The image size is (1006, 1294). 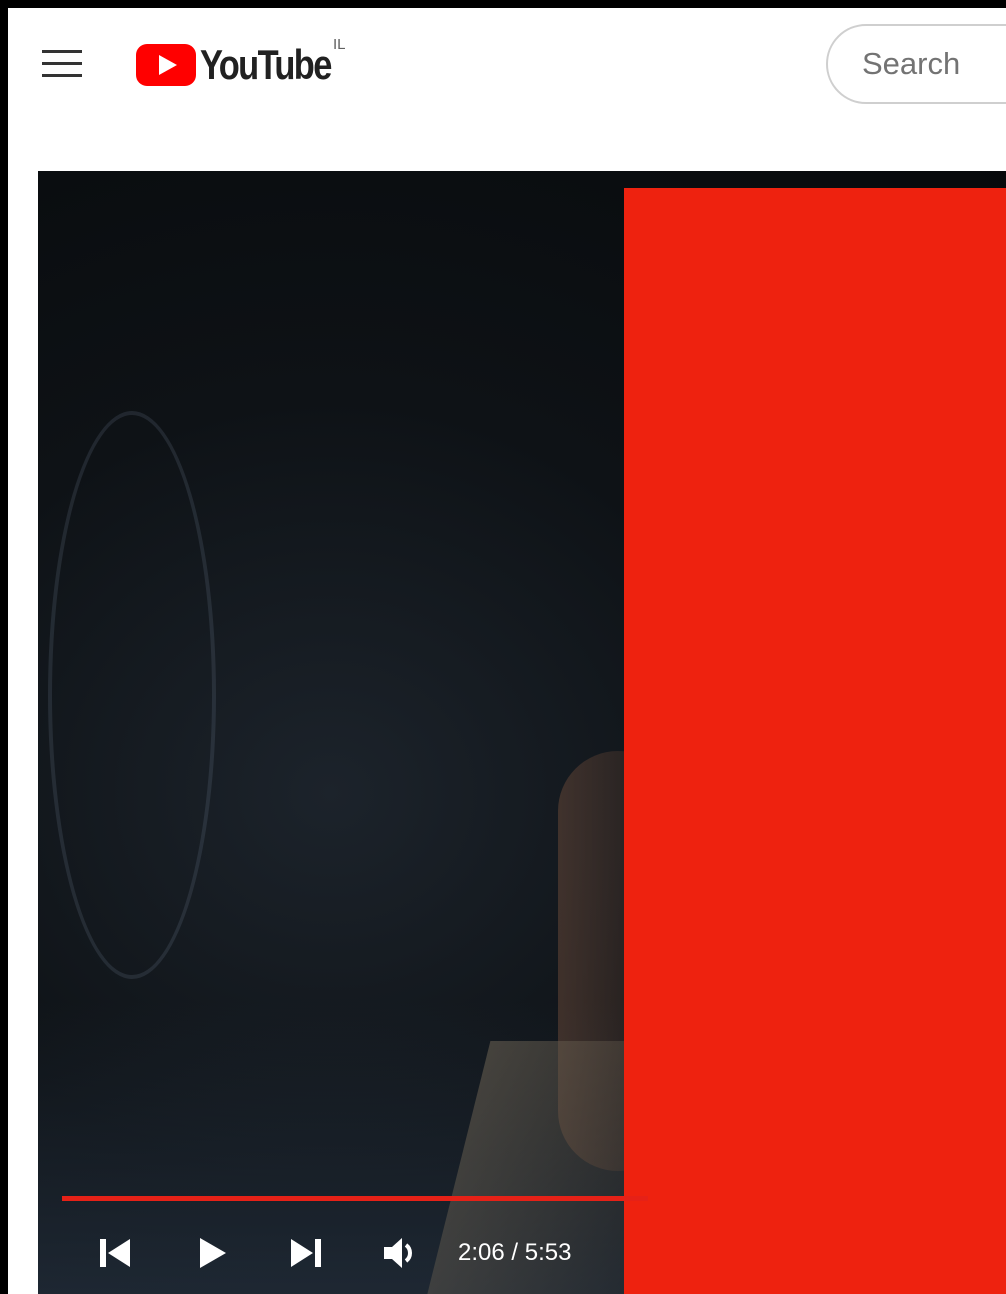 I want to click on logo-wordmark: YouTube, so click(x=266, y=64).